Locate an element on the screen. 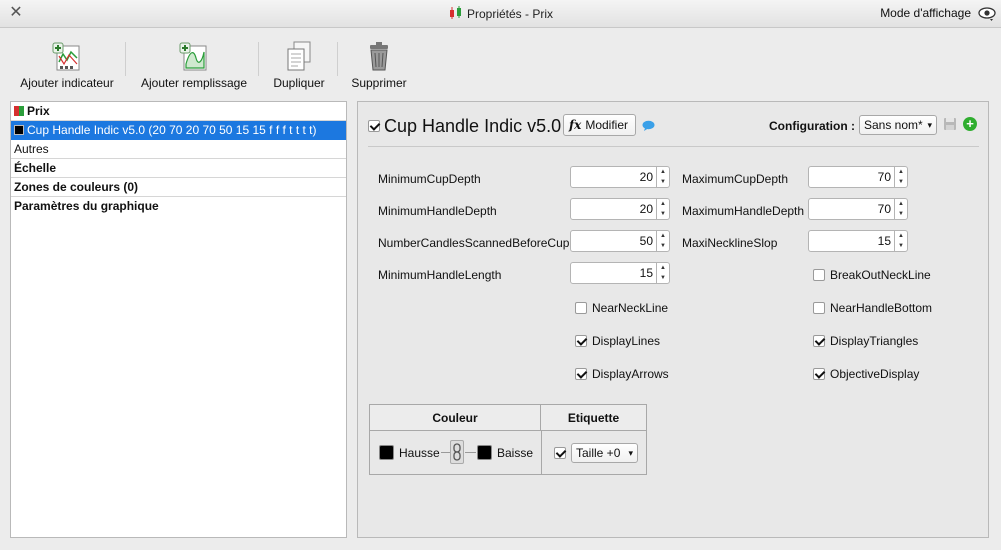 Image resolution: width=1001 pixels, height=550 pixels. delete-button: Supprimer is located at coordinates (379, 65).